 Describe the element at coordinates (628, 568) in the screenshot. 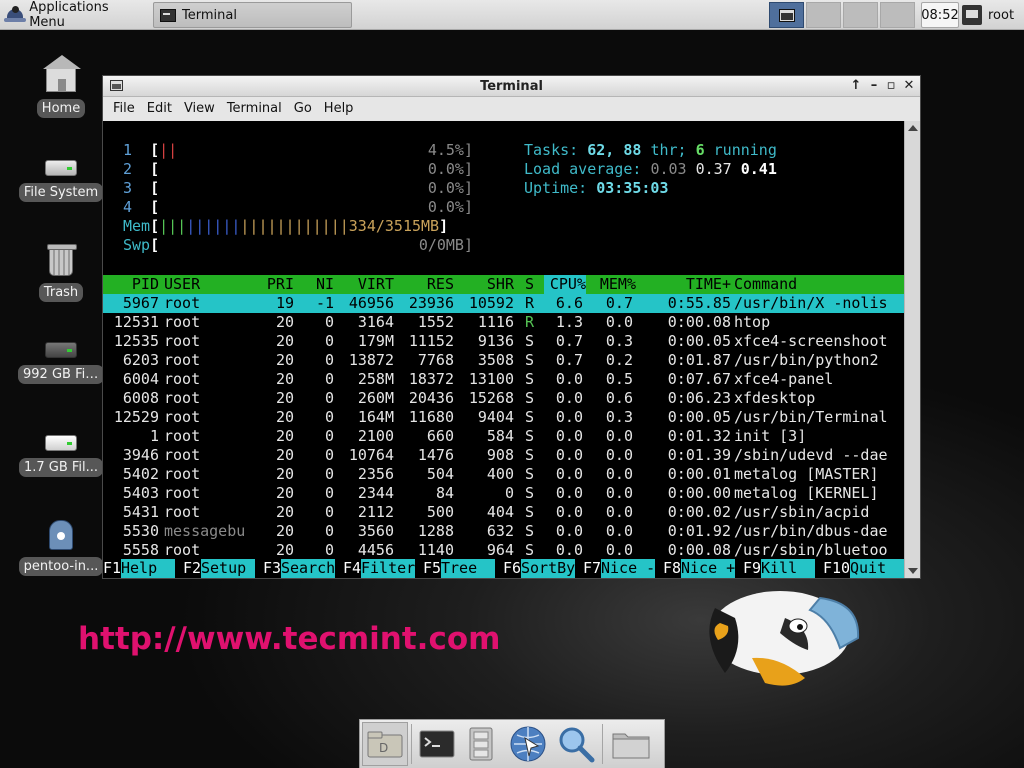

I see `fkey-label: Nice -` at that location.